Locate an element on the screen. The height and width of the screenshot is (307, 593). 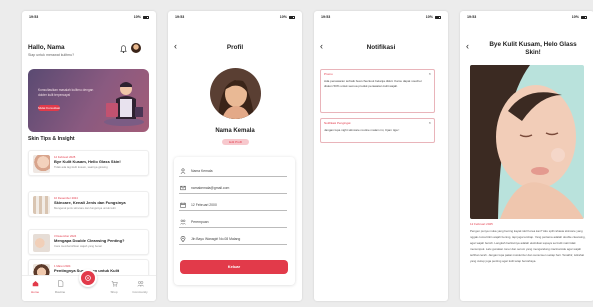
nav-community: Community is located at coordinates (140, 287).